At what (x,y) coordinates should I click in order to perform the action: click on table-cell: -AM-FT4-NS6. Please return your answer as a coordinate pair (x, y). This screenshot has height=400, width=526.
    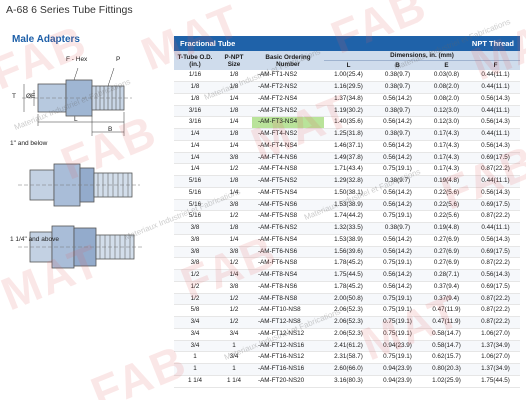
    Looking at the image, I should click on (288, 158).